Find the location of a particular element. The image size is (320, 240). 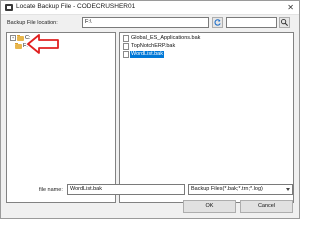

search-icon is located at coordinates (284, 22).